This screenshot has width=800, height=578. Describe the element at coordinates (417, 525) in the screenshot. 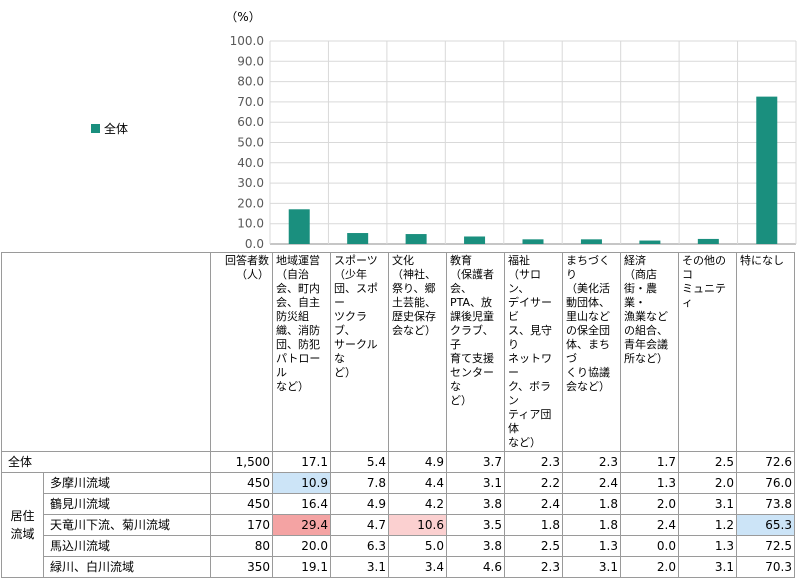

I see `value-cell: 10.6` at that location.